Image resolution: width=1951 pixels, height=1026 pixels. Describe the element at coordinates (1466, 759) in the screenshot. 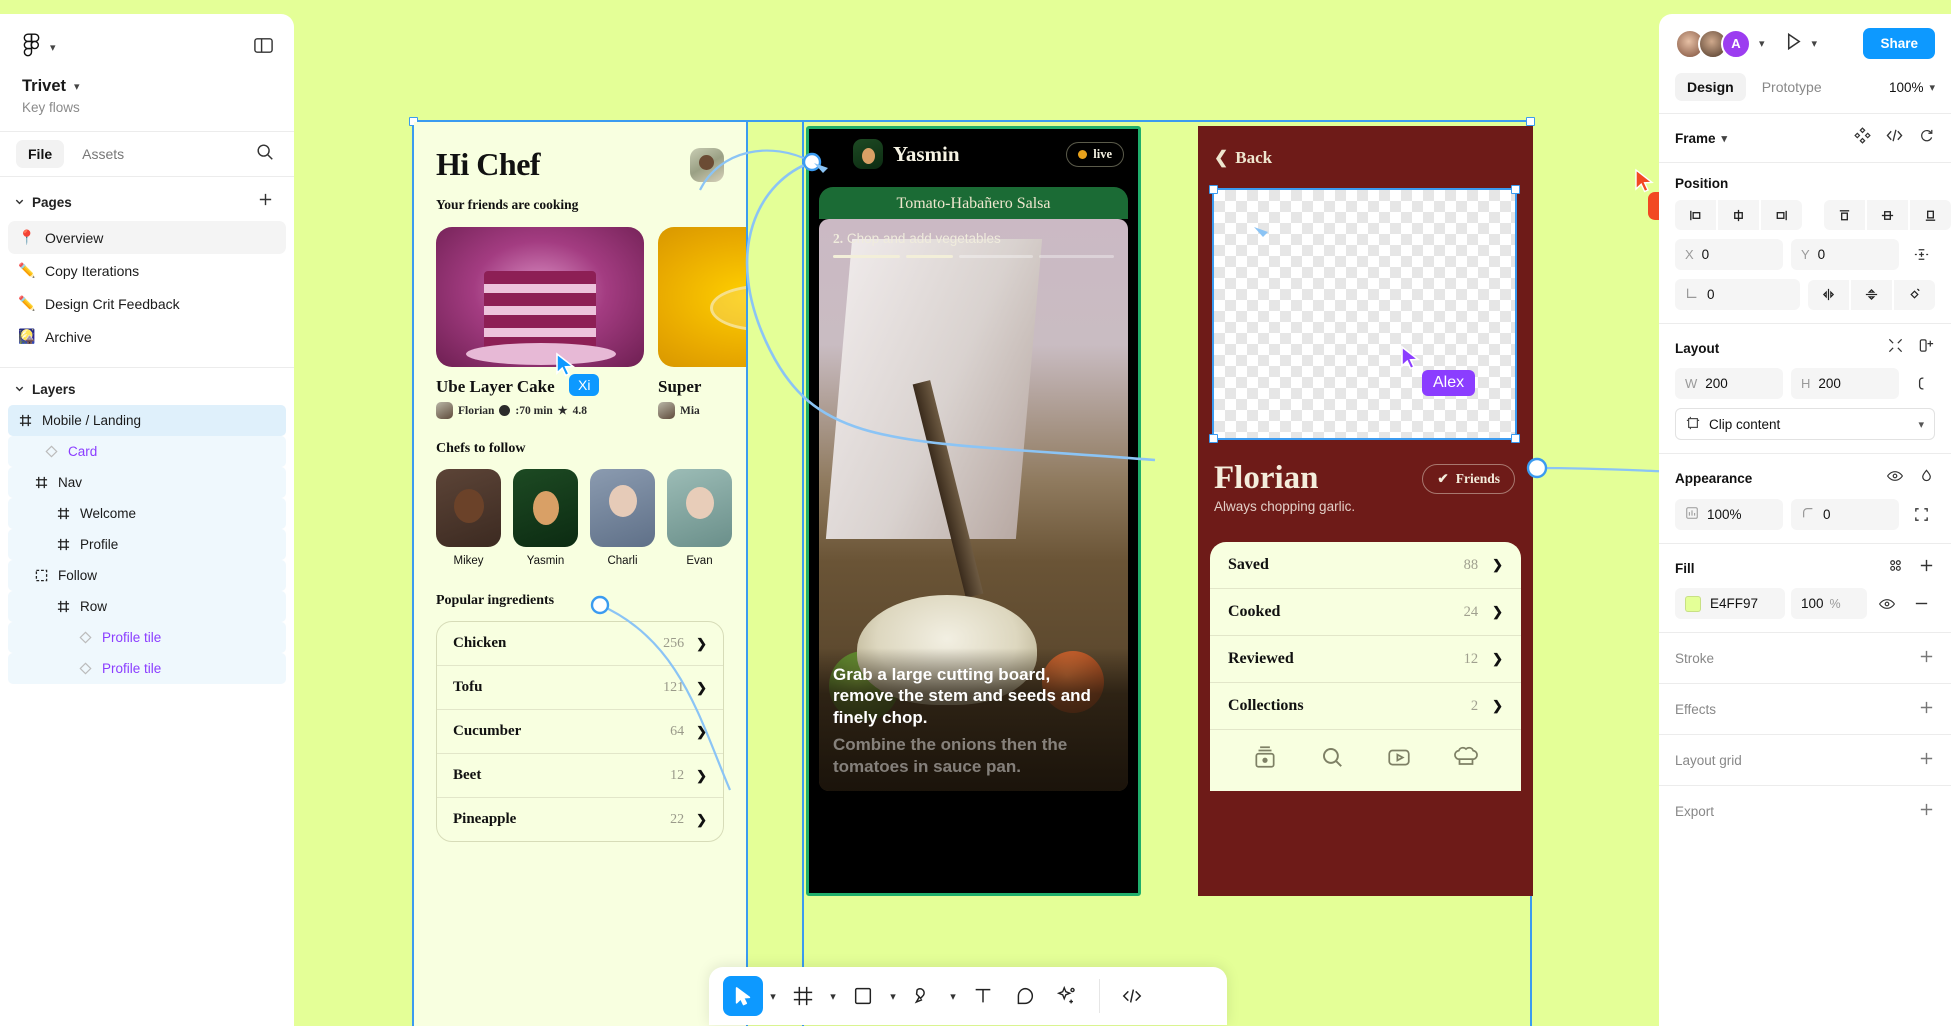

I see `chef-hat-icon` at that location.